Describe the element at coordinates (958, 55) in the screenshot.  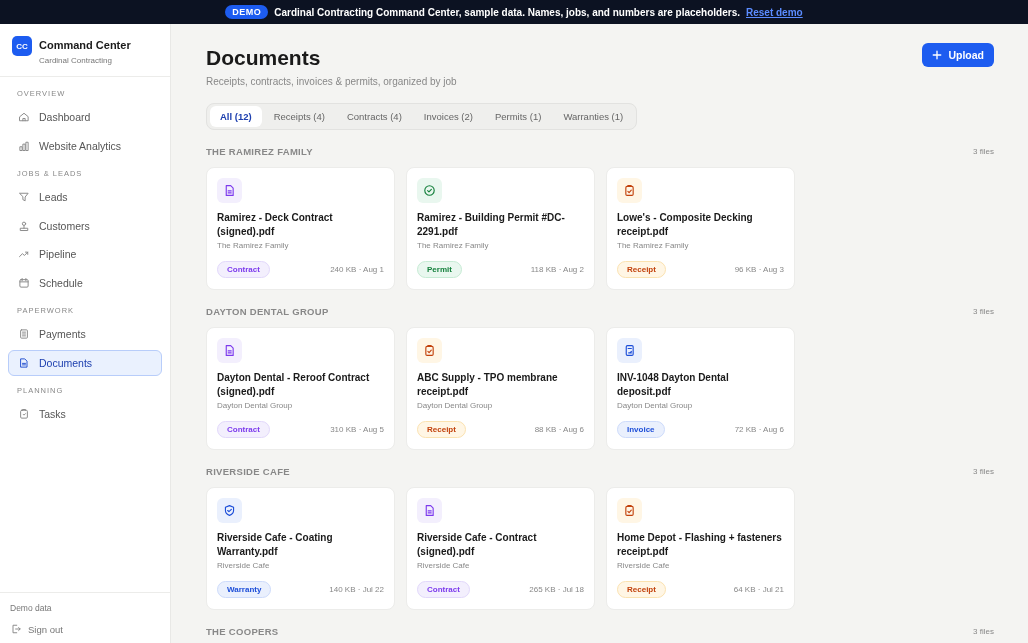
I see `upload-button: Upload` at that location.